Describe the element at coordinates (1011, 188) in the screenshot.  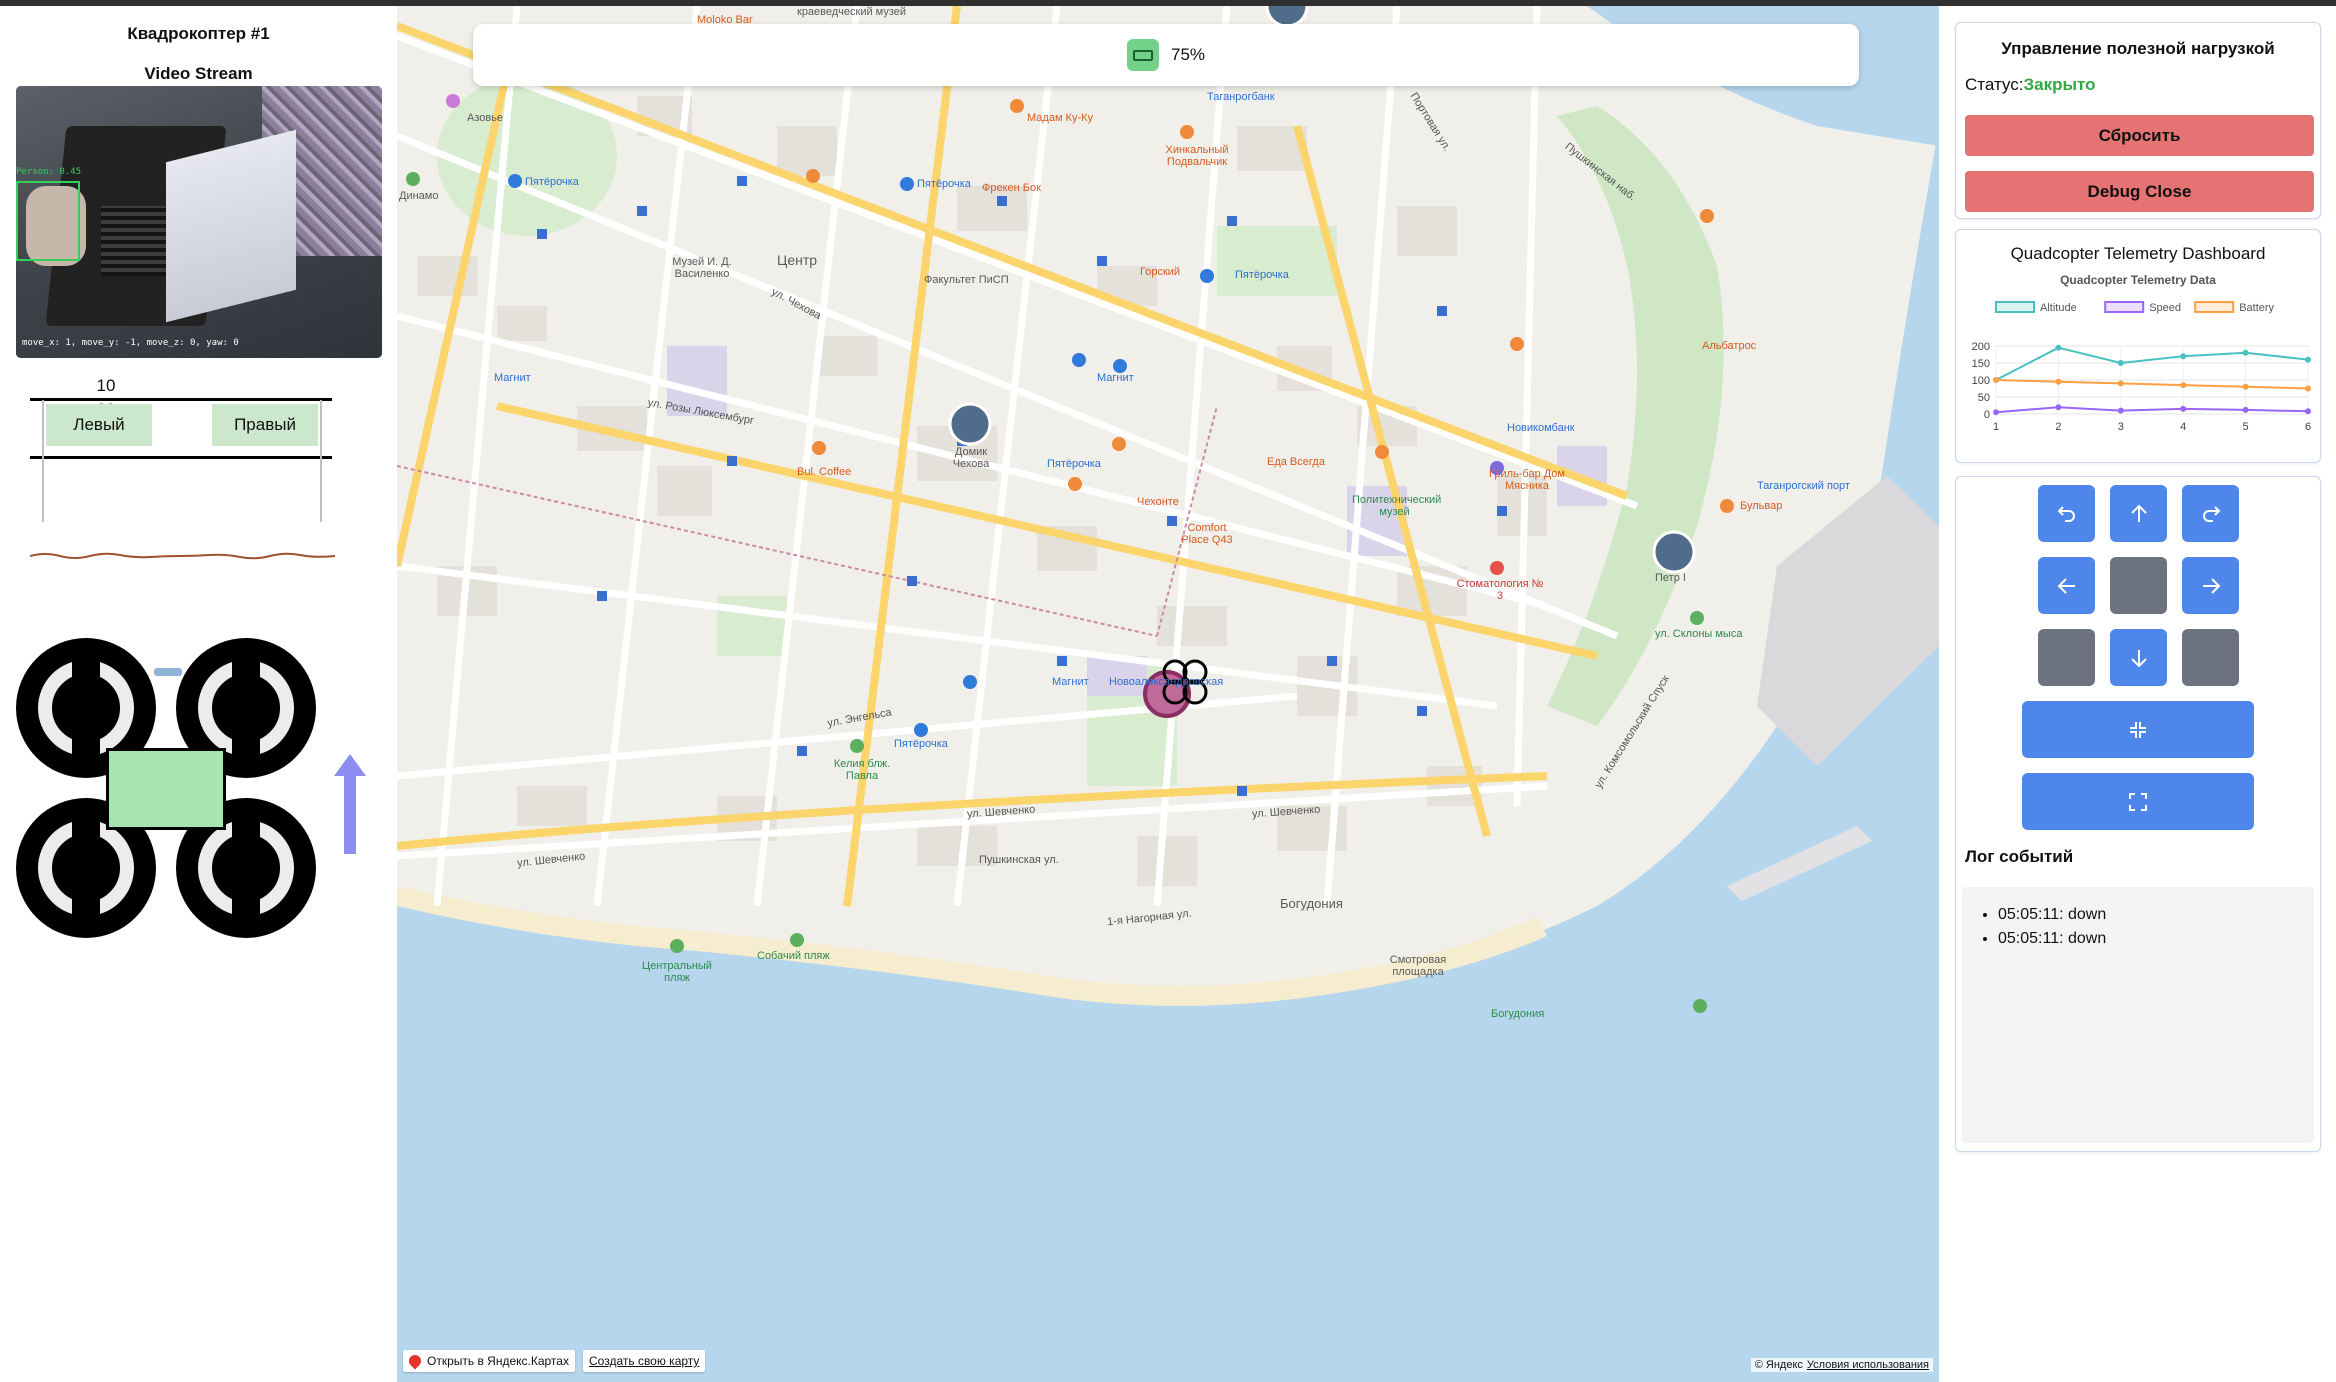
I see `map-label: Фрекен Бок` at that location.